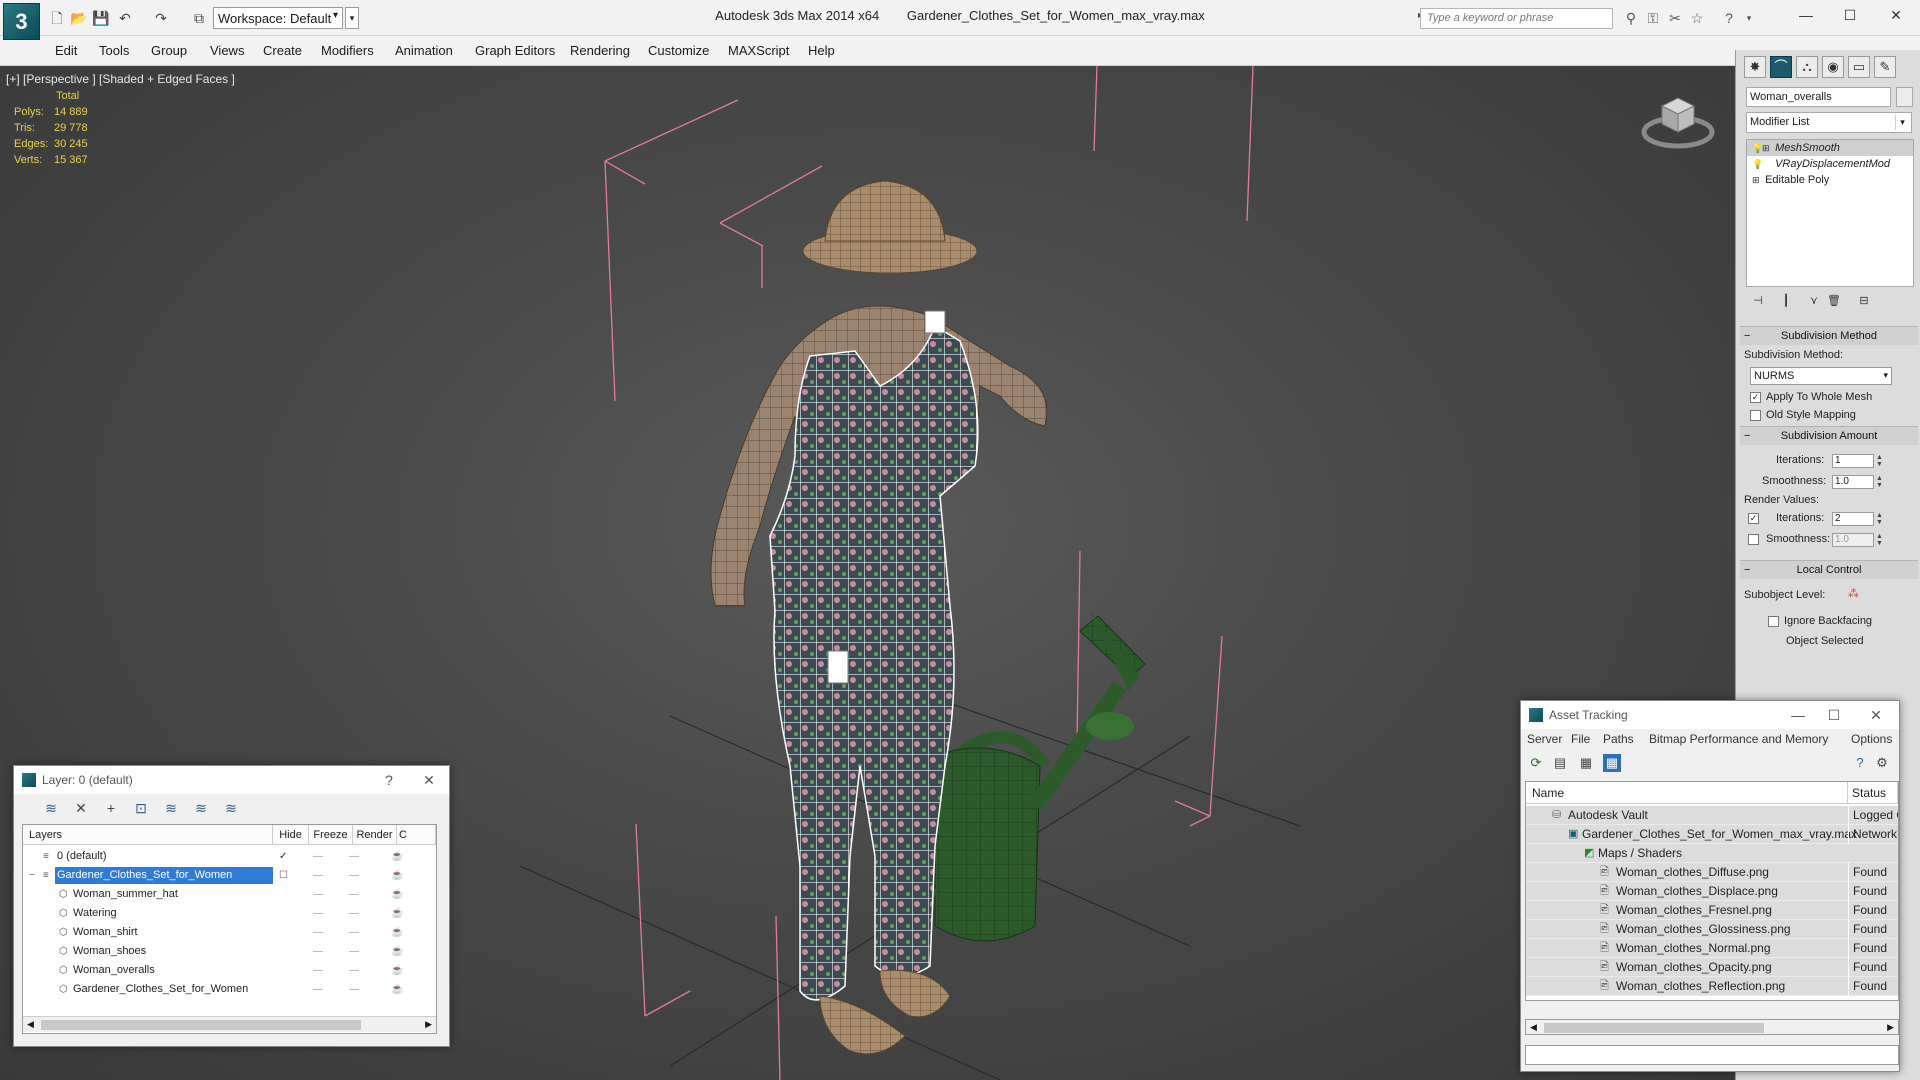 The image size is (1920, 1080). Describe the element at coordinates (1818, 97) in the screenshot. I see `object-name-field: Woman_overalls` at that location.